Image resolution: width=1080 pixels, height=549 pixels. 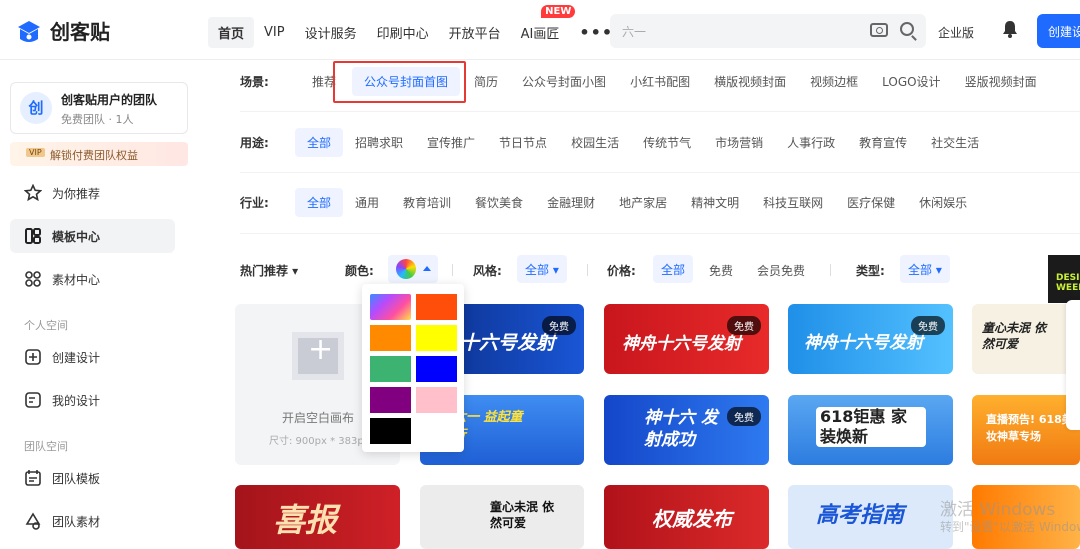 What do you see at coordinates (319, 142) in the screenshot?
I see `usage-option-active: 全部` at bounding box center [319, 142].